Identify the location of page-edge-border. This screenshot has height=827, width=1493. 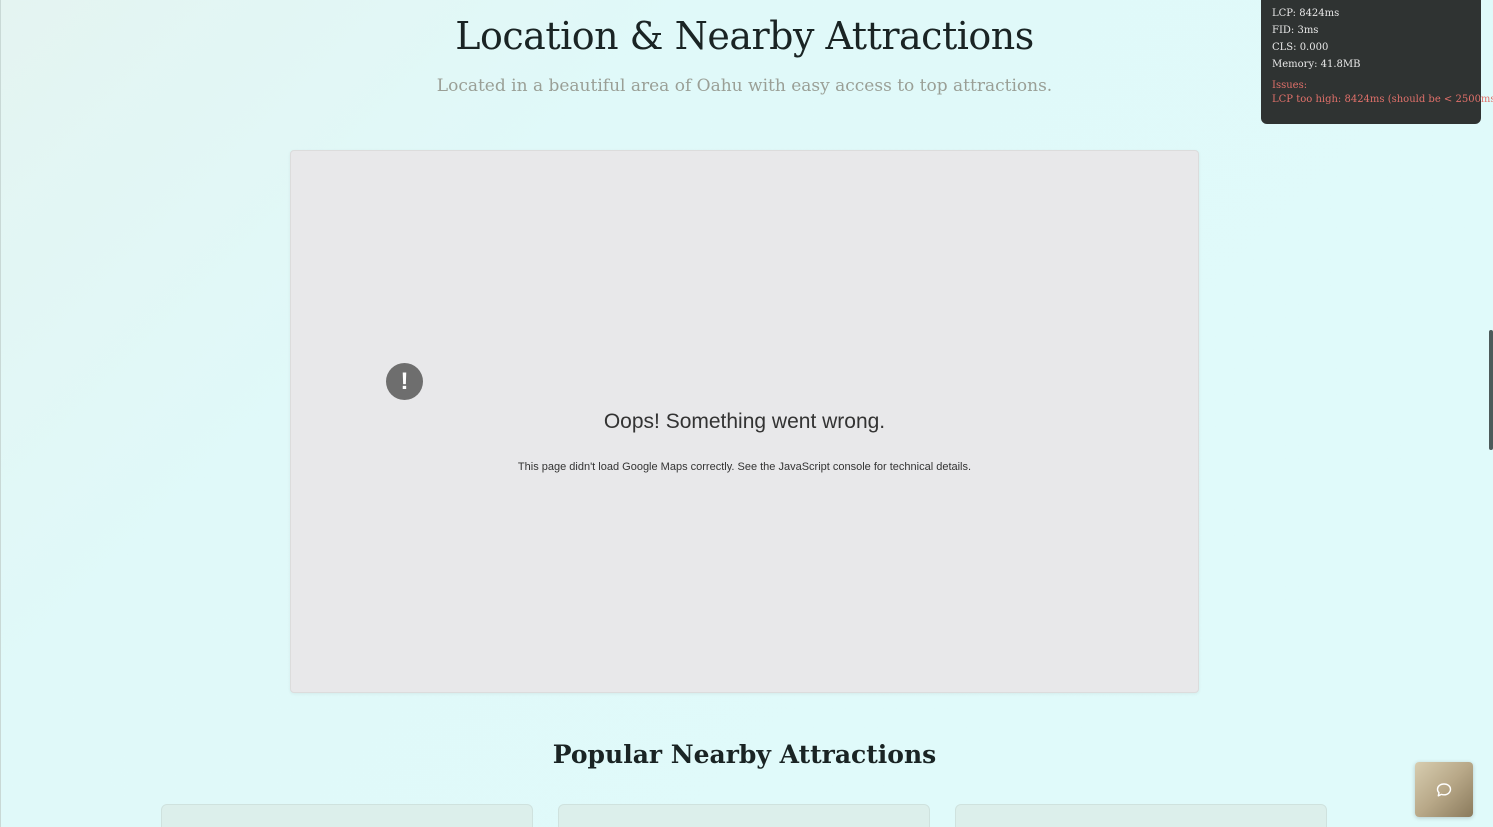
(0, 413).